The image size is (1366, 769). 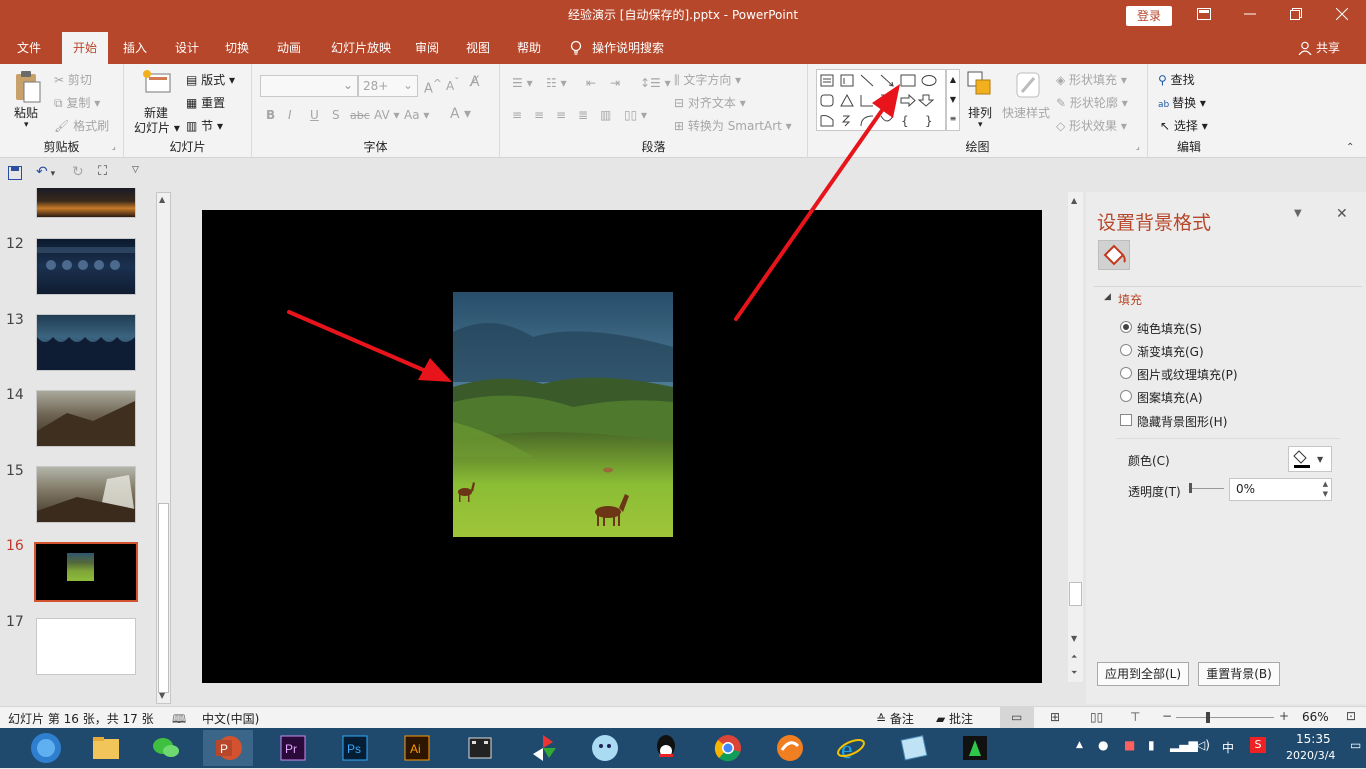 What do you see at coordinates (336, 115) in the screenshot?
I see `shadow-icon: S` at bounding box center [336, 115].